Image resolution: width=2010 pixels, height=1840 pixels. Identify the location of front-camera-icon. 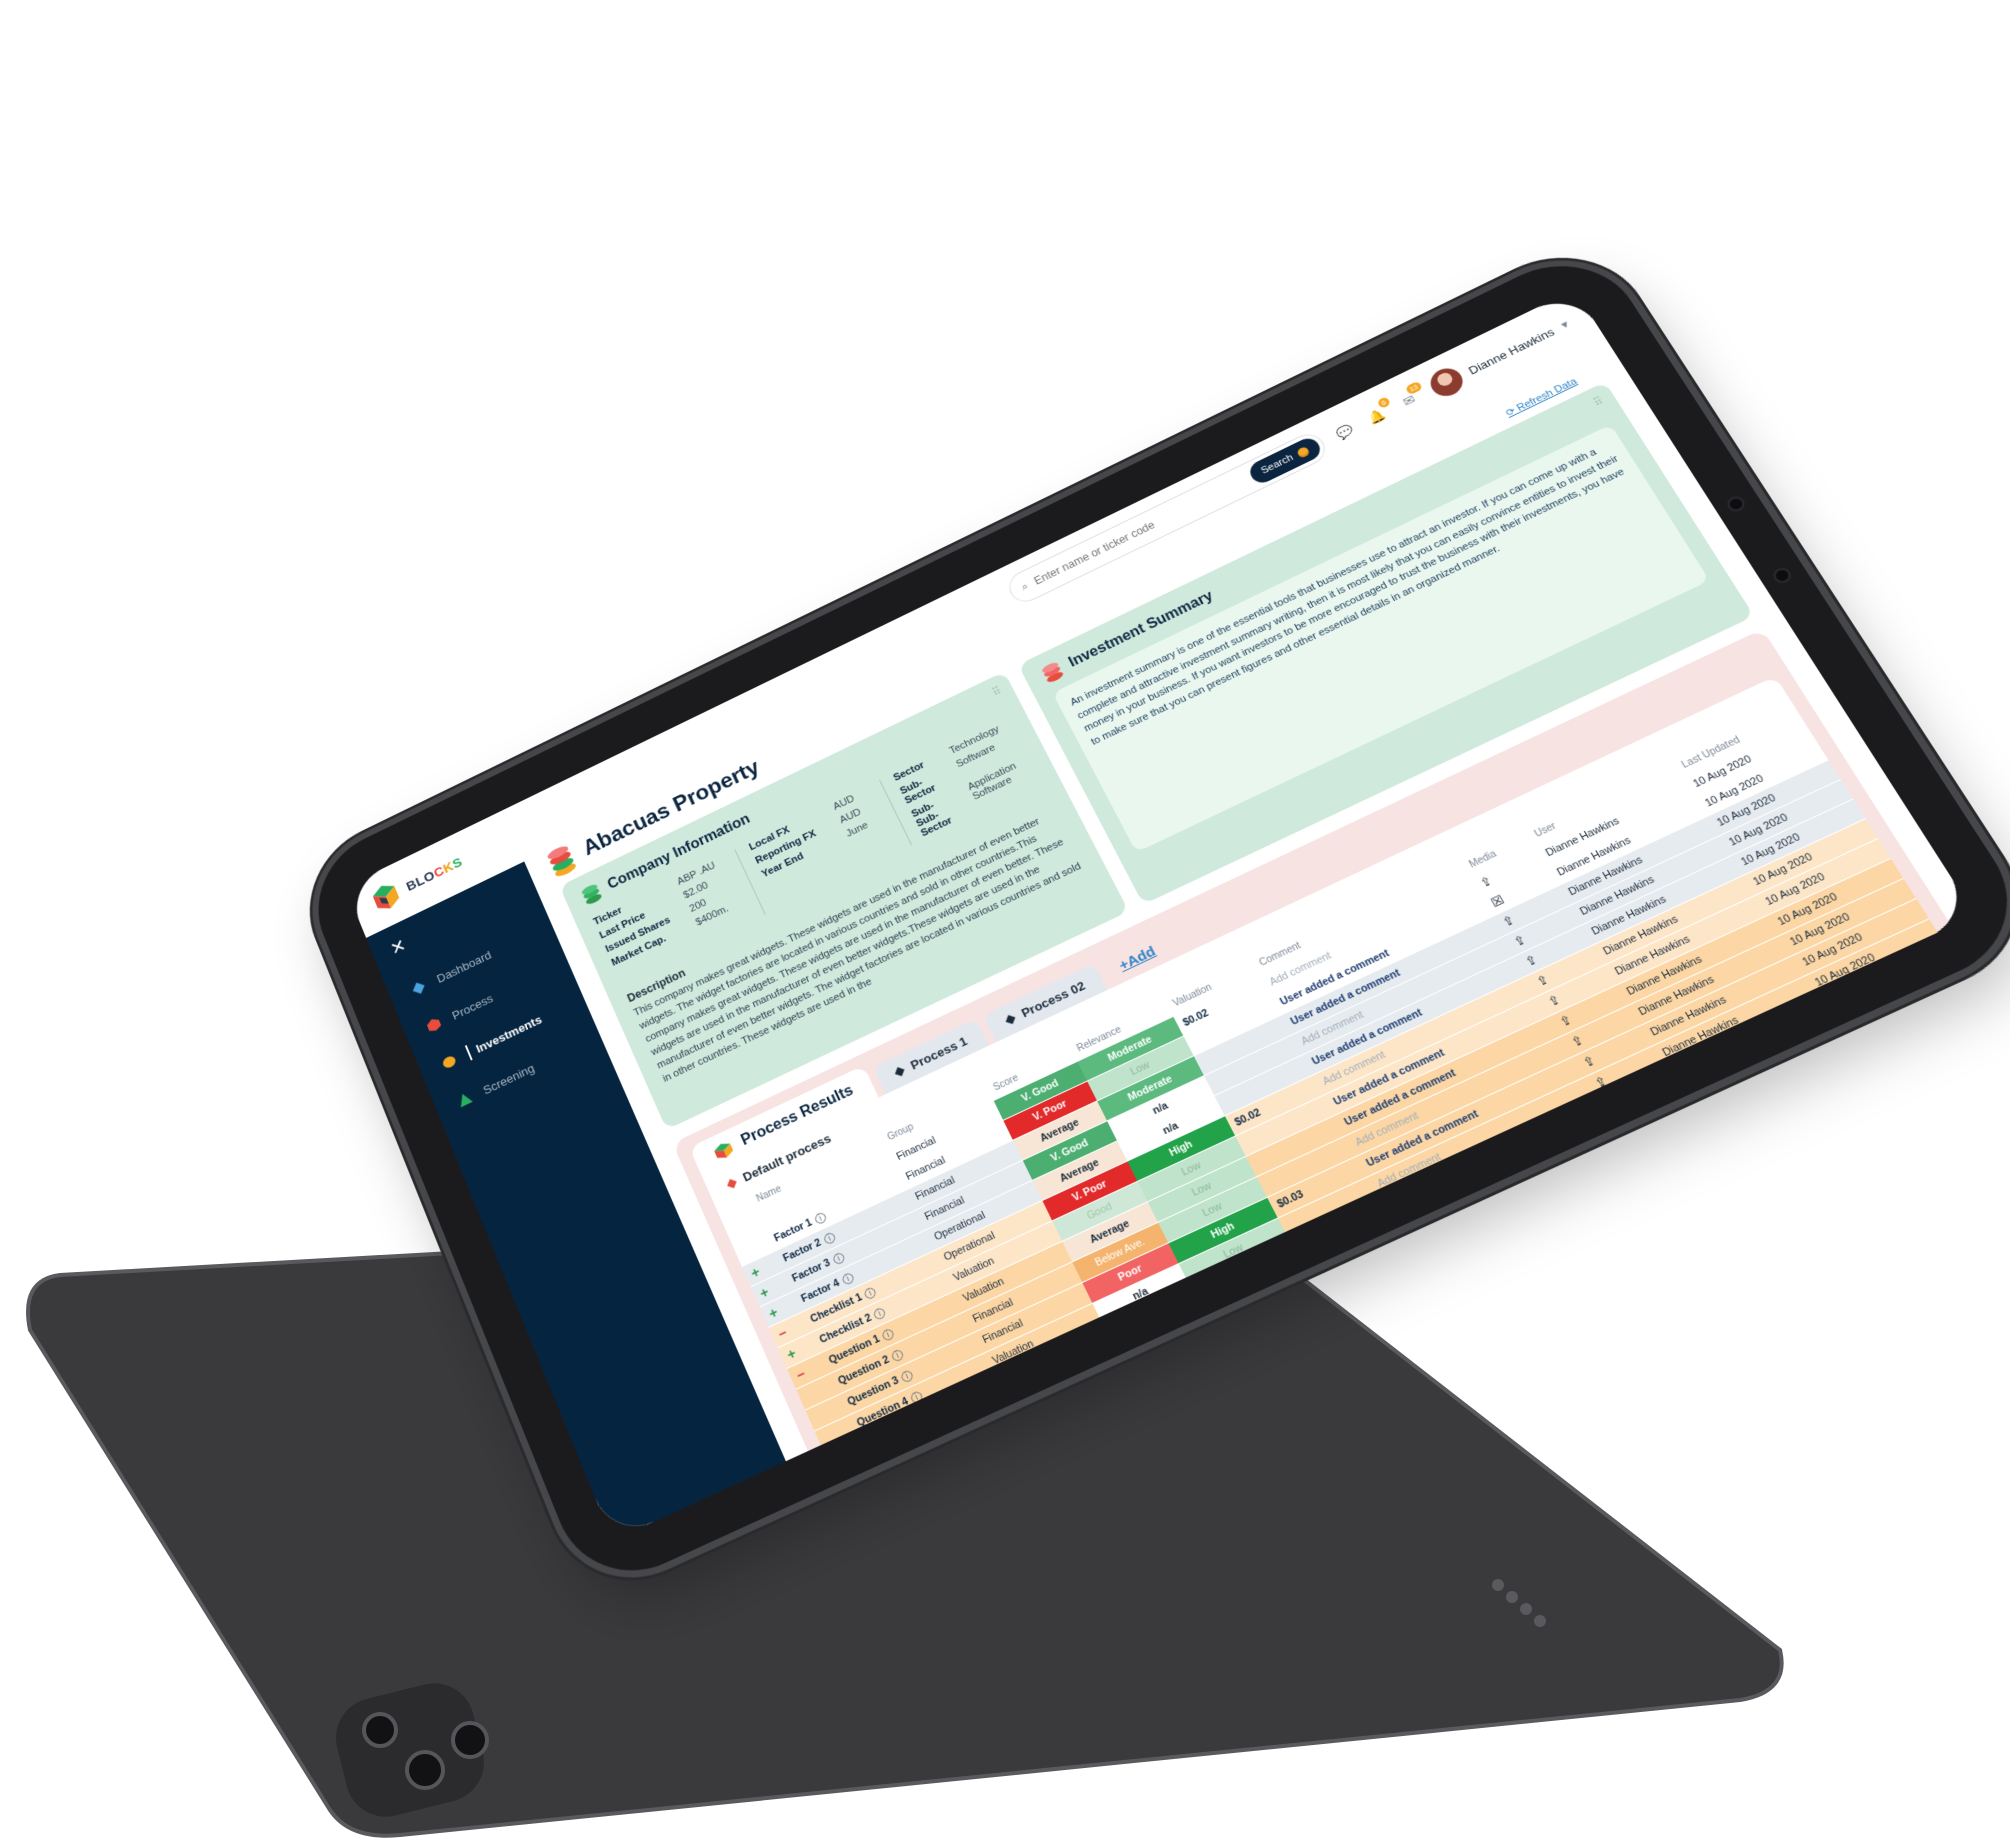
(1736, 504).